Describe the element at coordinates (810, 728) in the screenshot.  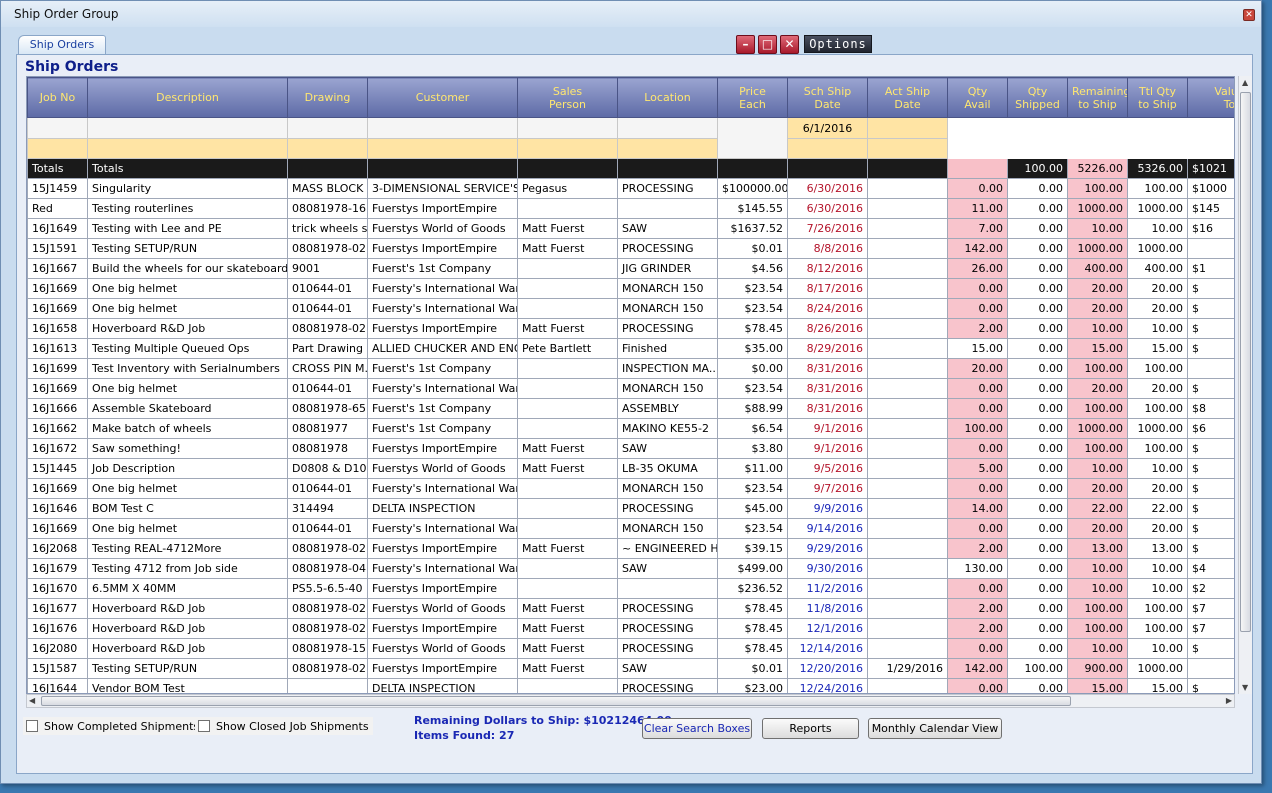
I see `reports-button: Reports` at that location.